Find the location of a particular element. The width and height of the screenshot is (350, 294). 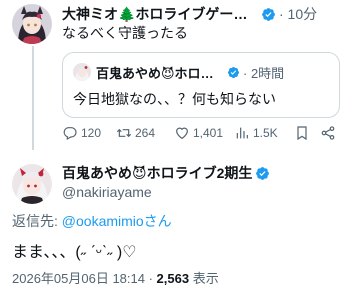

view-suffix: 表示 is located at coordinates (204, 278).